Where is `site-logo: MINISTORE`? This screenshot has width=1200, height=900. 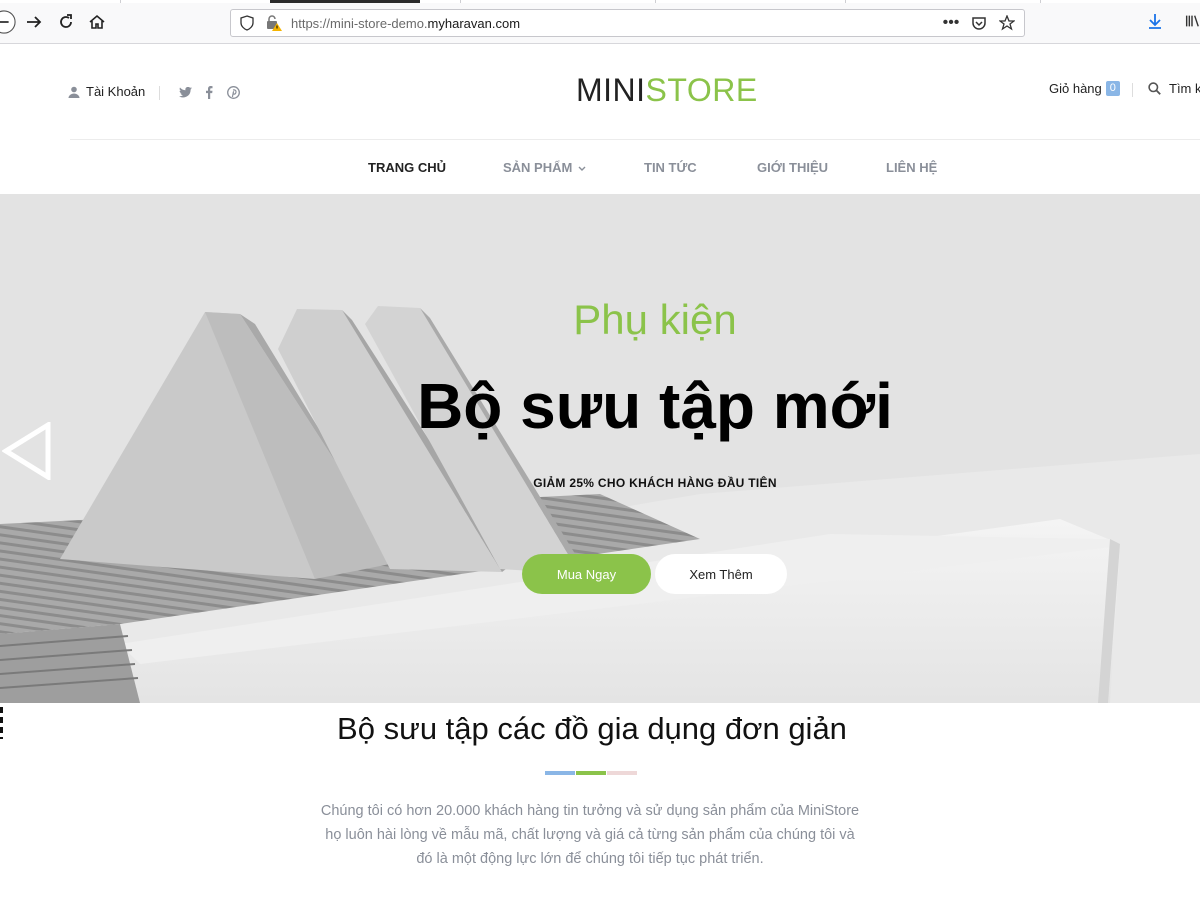 site-logo: MINISTORE is located at coordinates (667, 90).